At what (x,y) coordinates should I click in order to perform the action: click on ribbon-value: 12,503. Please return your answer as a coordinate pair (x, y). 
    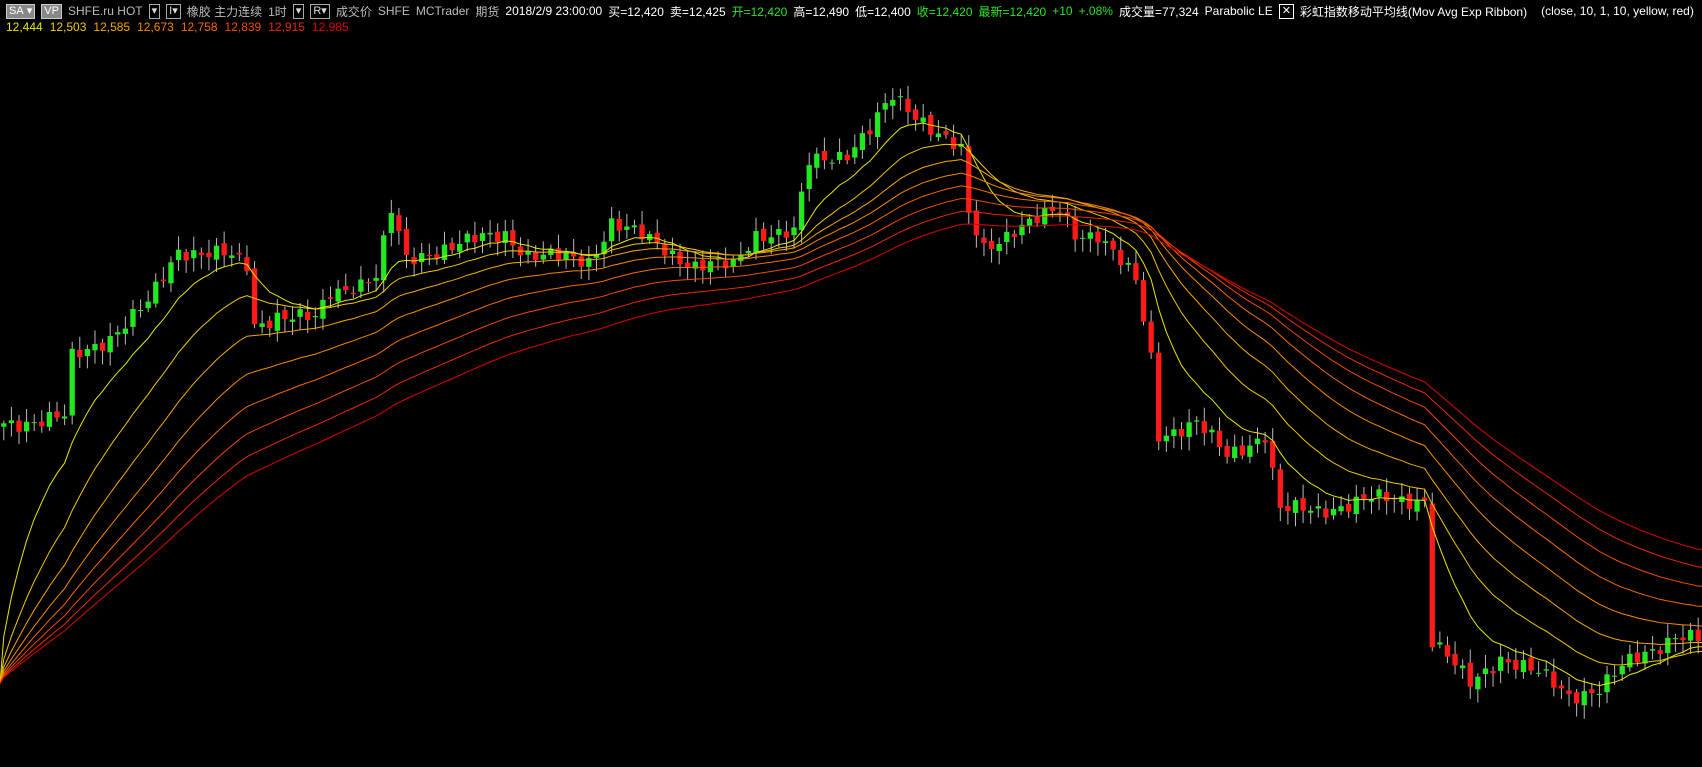
    Looking at the image, I should click on (68, 27).